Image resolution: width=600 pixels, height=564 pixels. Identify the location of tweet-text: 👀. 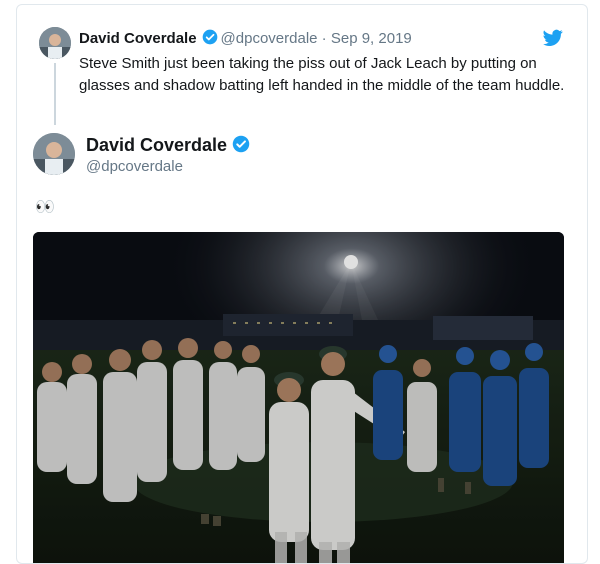
(45, 207).